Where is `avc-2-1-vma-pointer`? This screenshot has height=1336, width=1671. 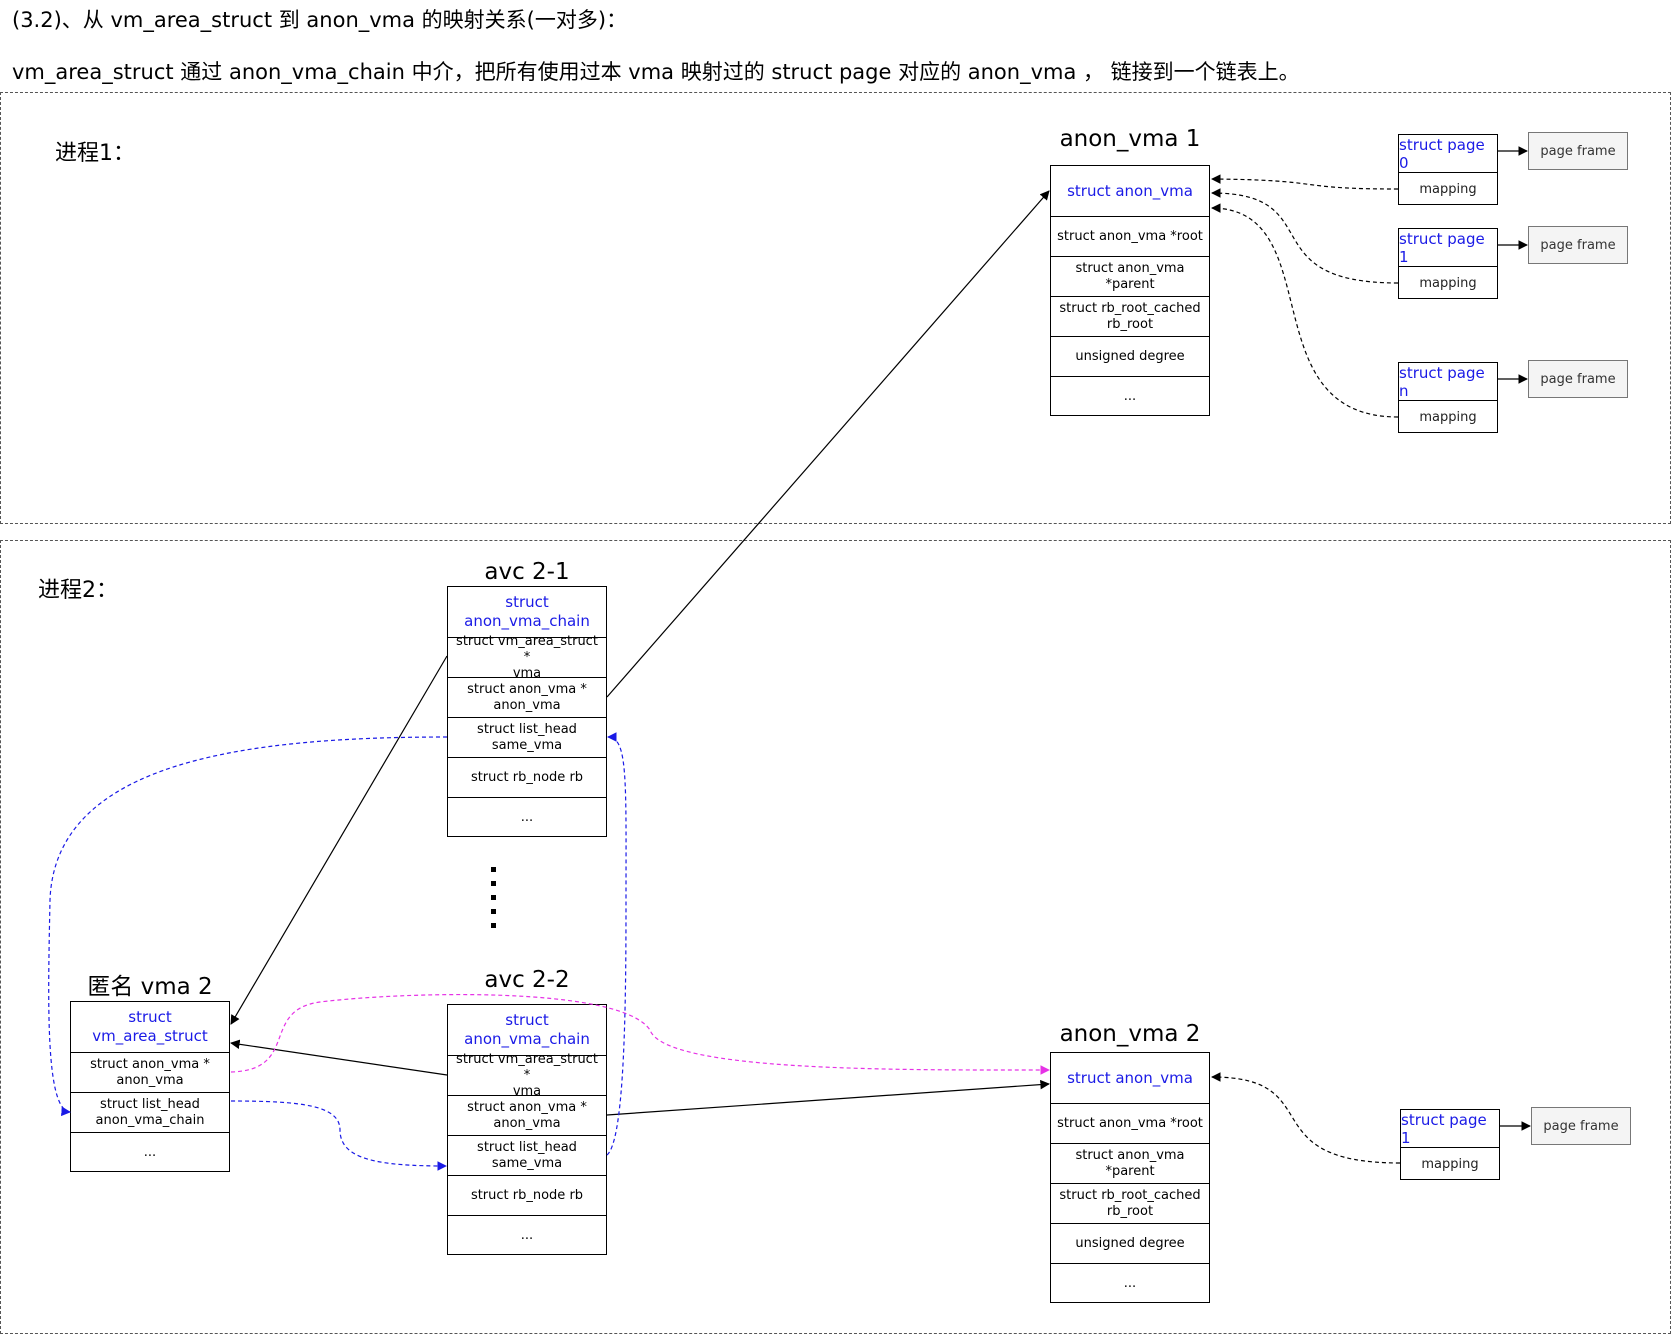
avc-2-1-vma-pointer is located at coordinates (339, 840).